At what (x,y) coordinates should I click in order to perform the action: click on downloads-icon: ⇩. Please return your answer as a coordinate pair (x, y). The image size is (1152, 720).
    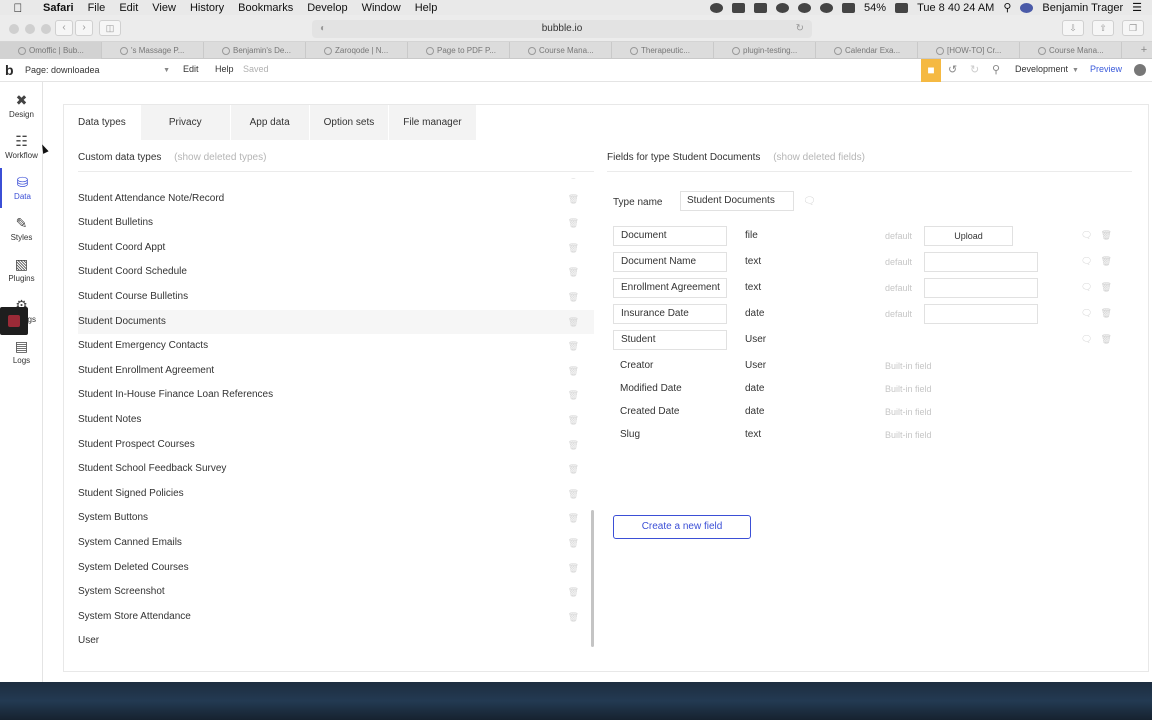
    Looking at the image, I should click on (1073, 28).